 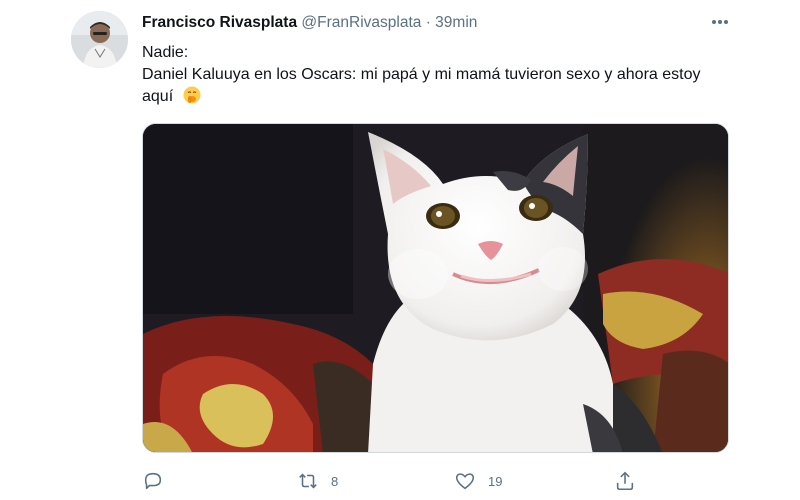 What do you see at coordinates (625, 481) in the screenshot?
I see `share-icon` at bounding box center [625, 481].